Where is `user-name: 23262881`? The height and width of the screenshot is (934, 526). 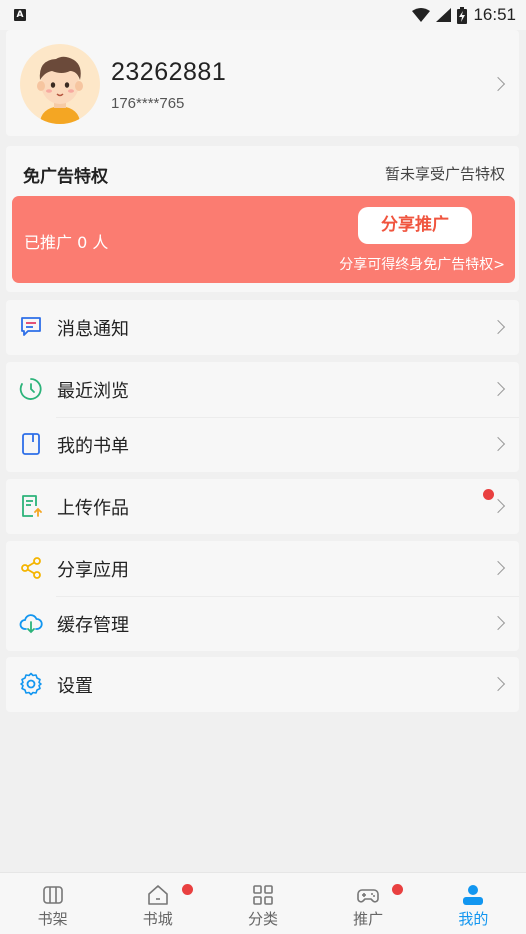
user-name: 23262881 is located at coordinates (169, 72).